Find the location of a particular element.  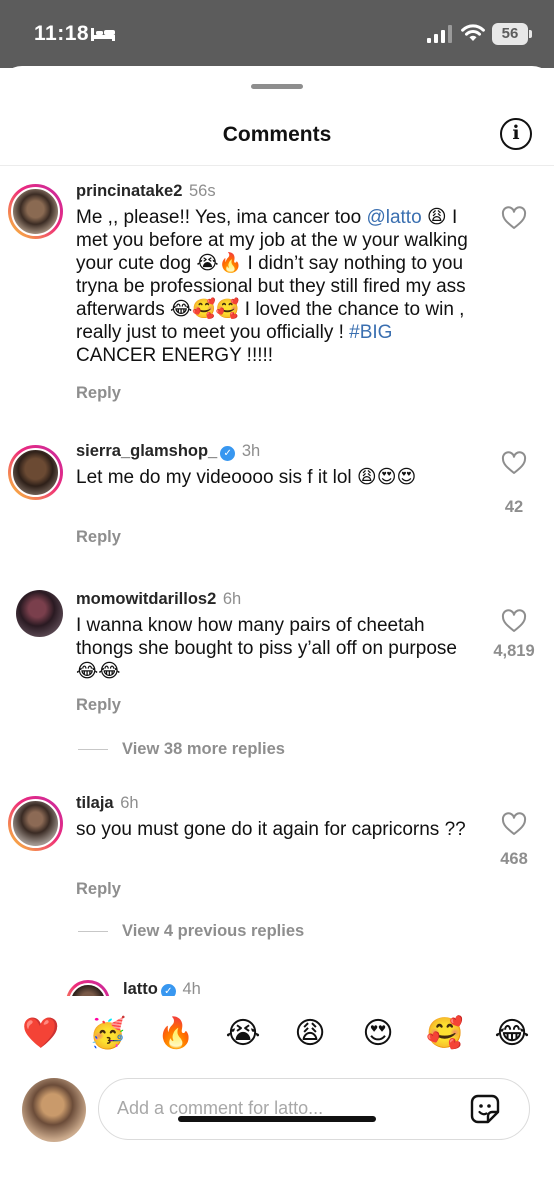

comment-username: tilaja is located at coordinates (95, 803).